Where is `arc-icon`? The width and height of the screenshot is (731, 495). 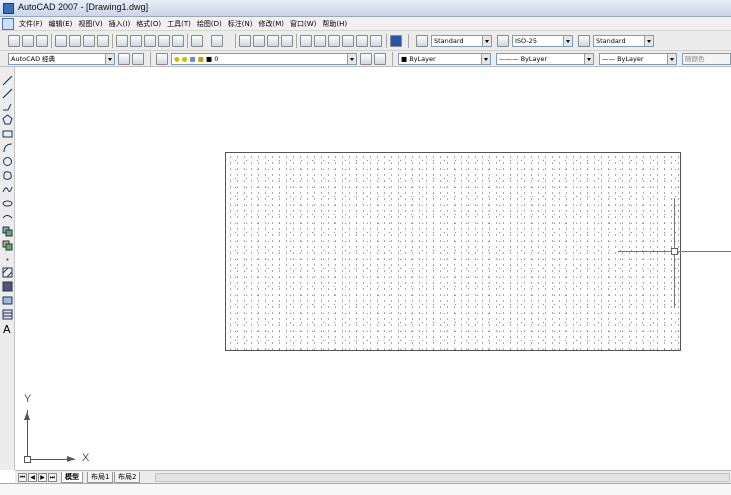 arc-icon is located at coordinates (7, 147).